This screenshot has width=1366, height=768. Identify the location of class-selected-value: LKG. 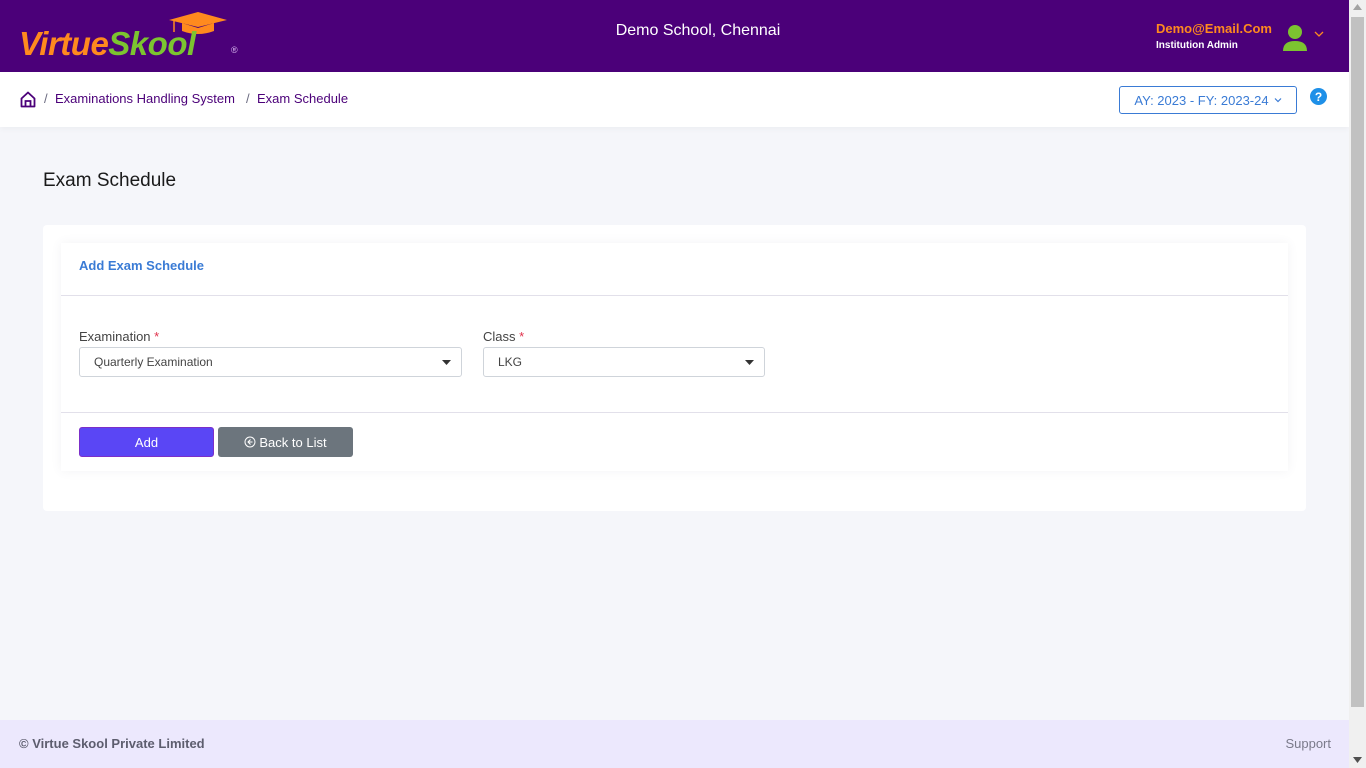
(510, 362).